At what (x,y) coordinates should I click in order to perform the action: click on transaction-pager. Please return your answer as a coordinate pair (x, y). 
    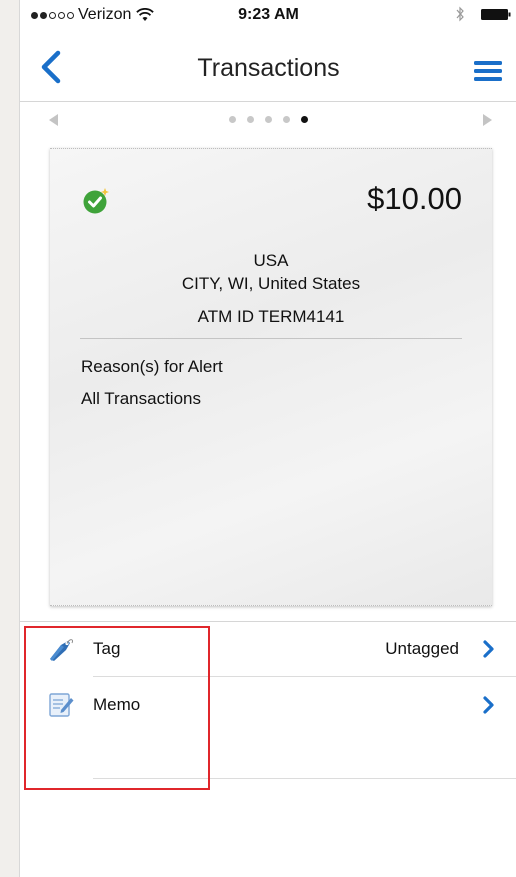
    Looking at the image, I should click on (268, 121).